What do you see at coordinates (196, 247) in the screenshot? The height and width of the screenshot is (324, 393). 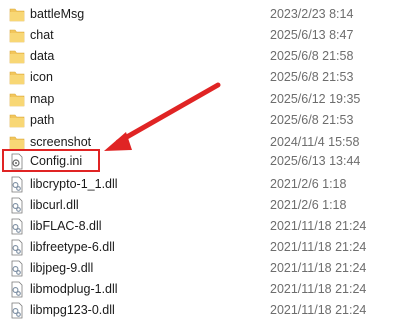 I see `list-item-libfreetype: libfreetype-6.dll 2021/11/18 21:24` at bounding box center [196, 247].